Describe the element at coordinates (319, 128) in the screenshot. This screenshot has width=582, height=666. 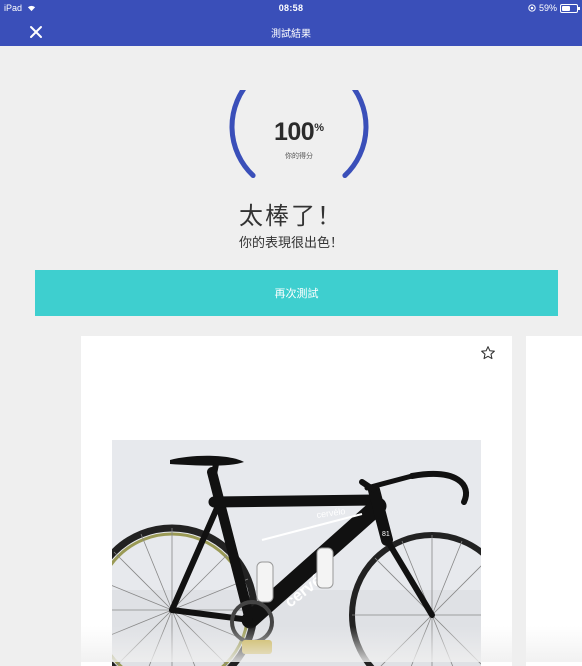
I see `score-unit: %` at that location.